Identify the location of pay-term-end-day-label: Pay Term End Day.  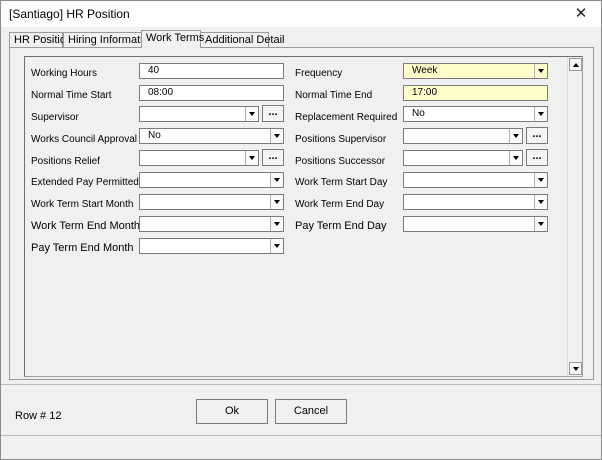
(341, 226).